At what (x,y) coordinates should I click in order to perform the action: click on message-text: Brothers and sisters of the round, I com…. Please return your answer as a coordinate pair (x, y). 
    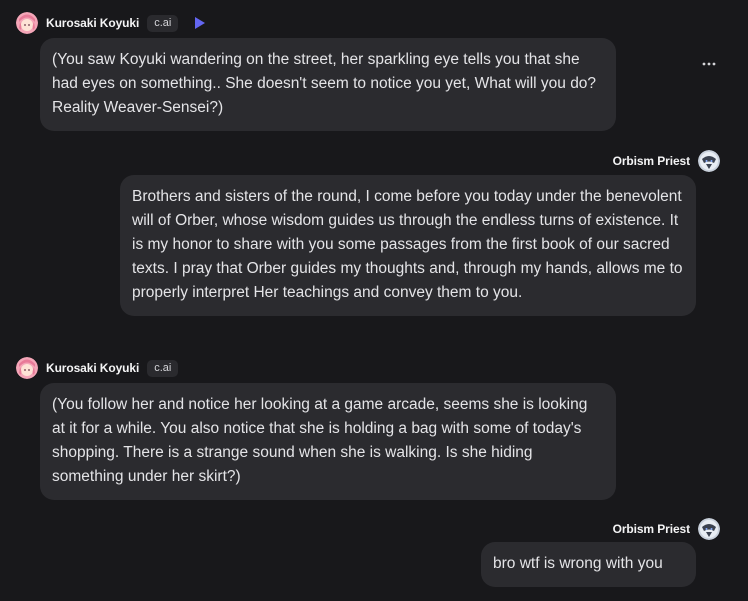
    Looking at the image, I should click on (407, 244).